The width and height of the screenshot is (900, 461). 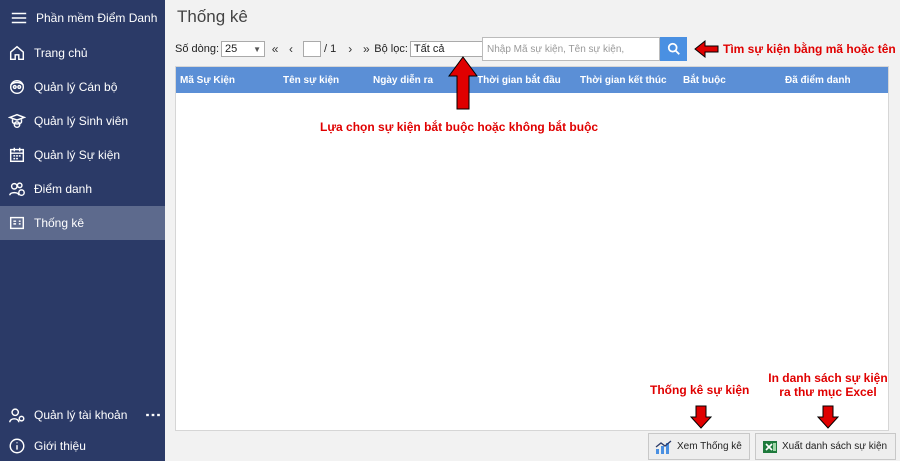 I want to click on users-icon, so click(x=17, y=189).